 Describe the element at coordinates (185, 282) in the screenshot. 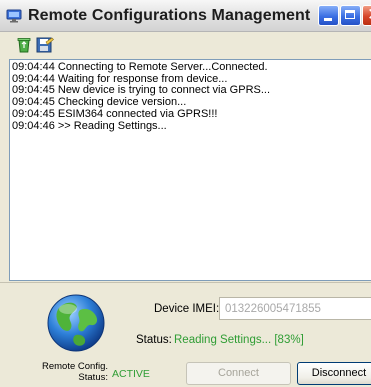

I see `separator` at that location.